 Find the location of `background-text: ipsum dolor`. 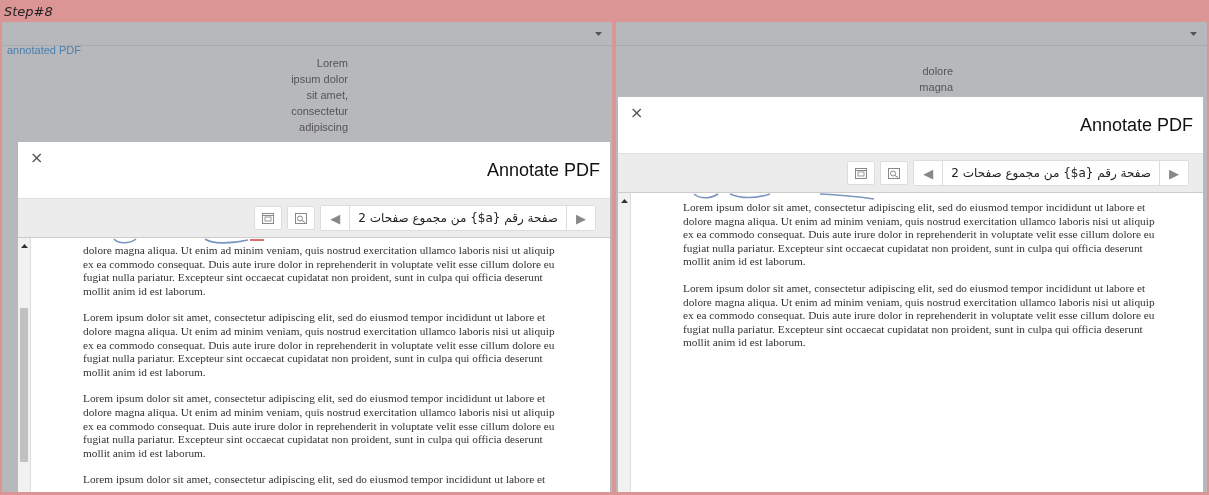

background-text: ipsum dolor is located at coordinates (319, 79).